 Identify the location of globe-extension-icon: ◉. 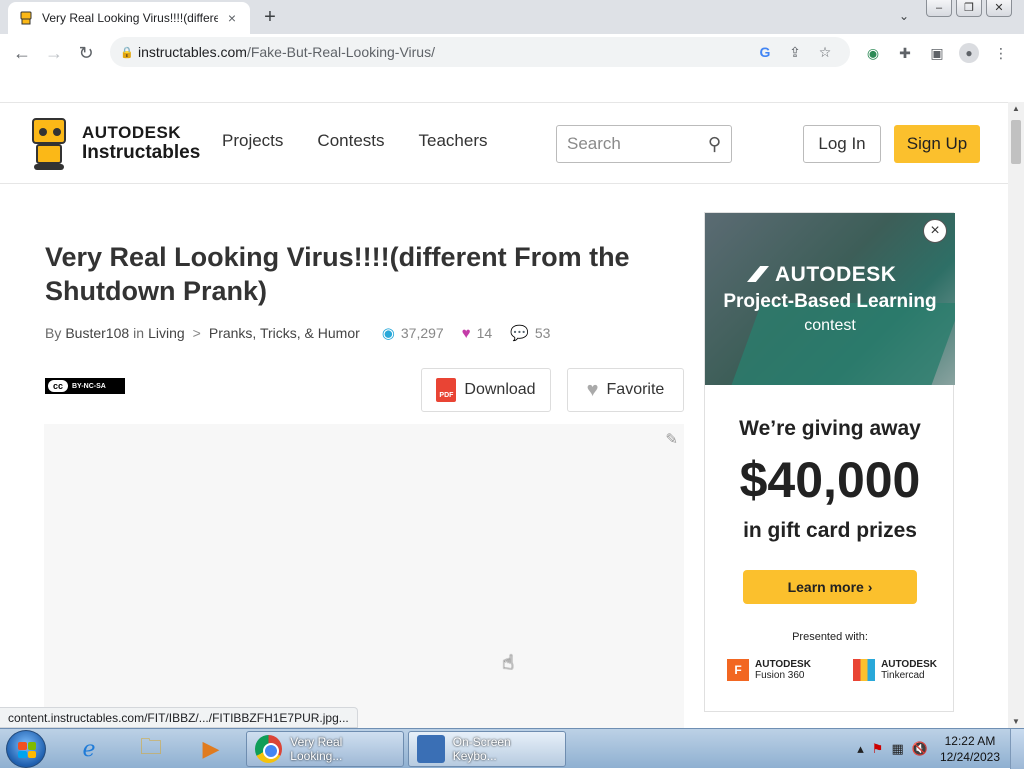
(873, 53).